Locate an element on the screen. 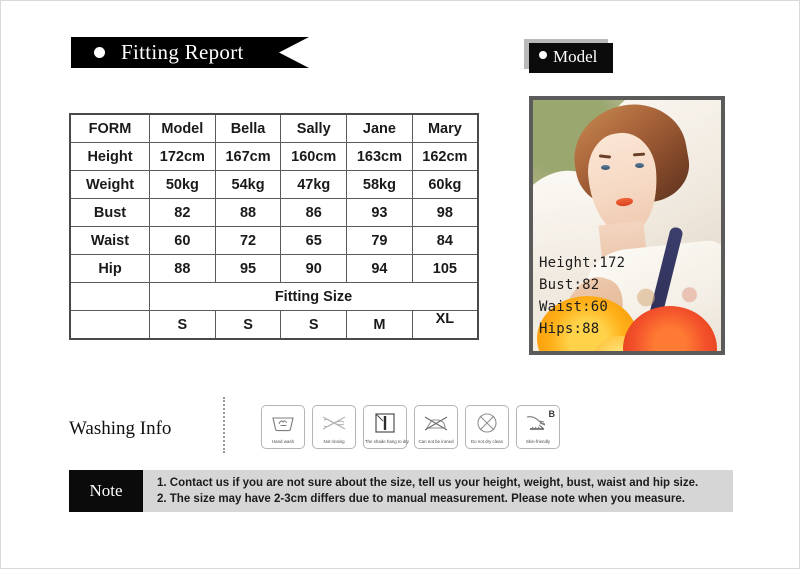  cell-bust-model: 82 is located at coordinates (182, 212).